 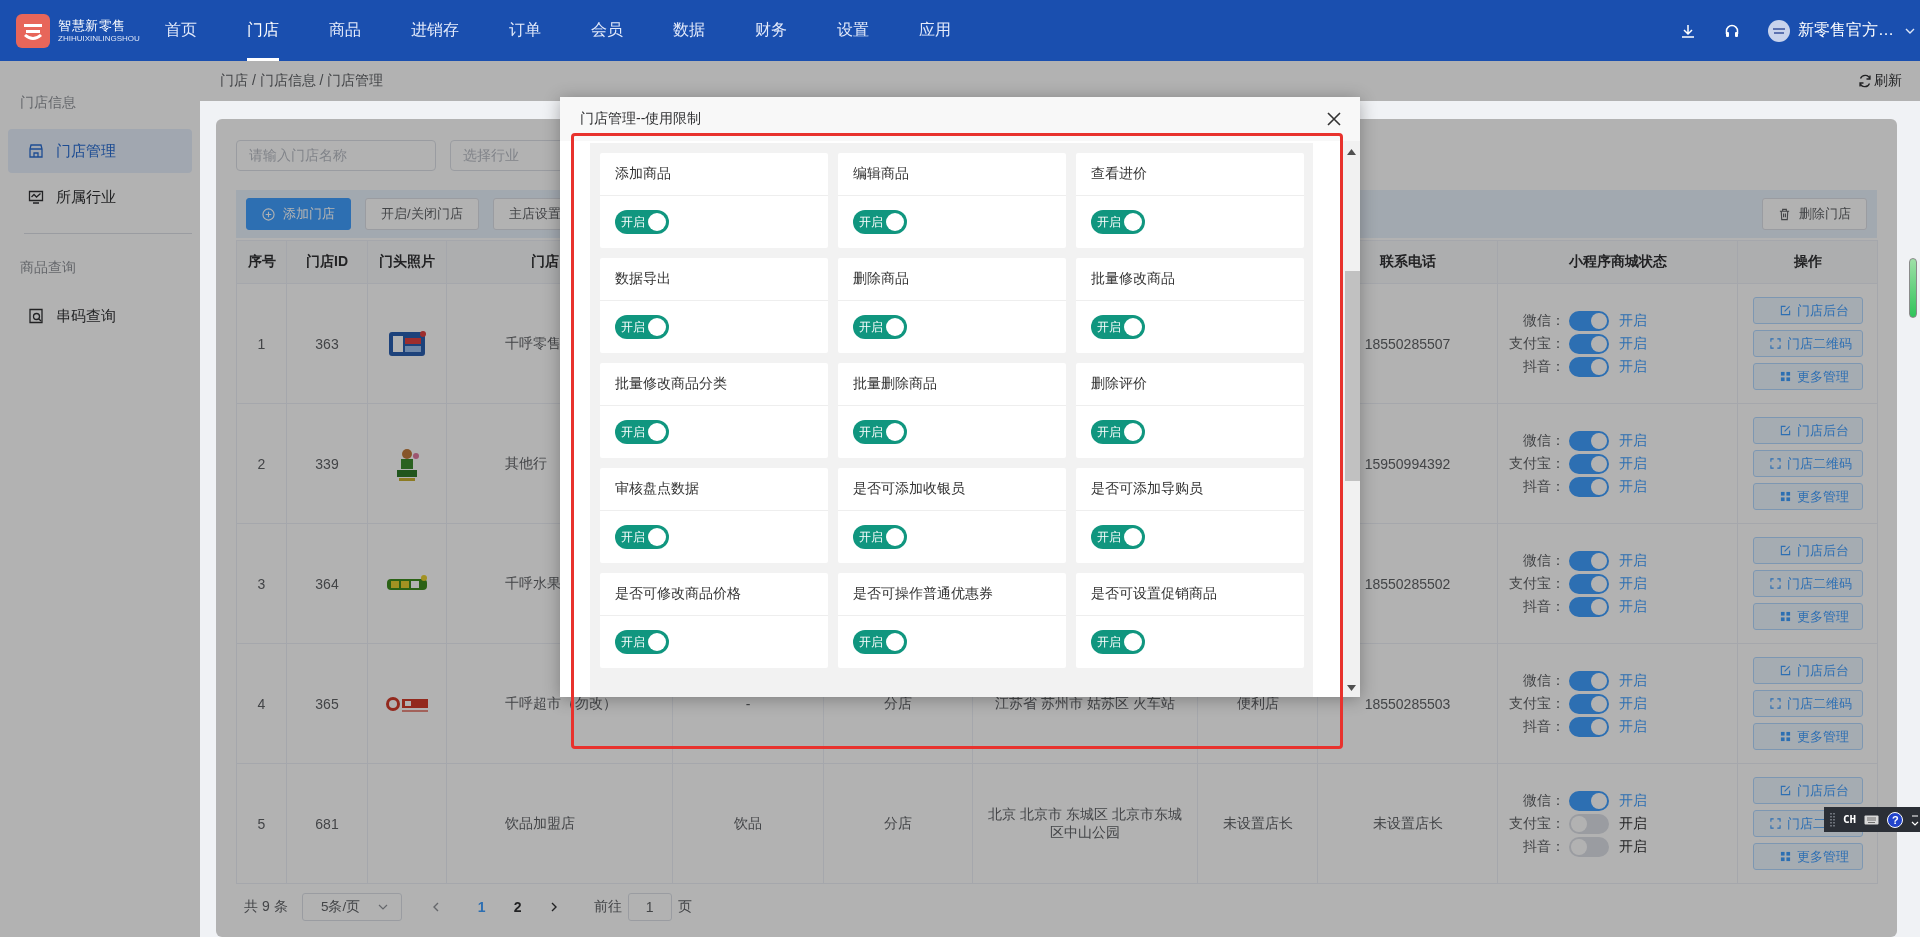 What do you see at coordinates (1913, 288) in the screenshot?
I see `scroll-indicator` at bounding box center [1913, 288].